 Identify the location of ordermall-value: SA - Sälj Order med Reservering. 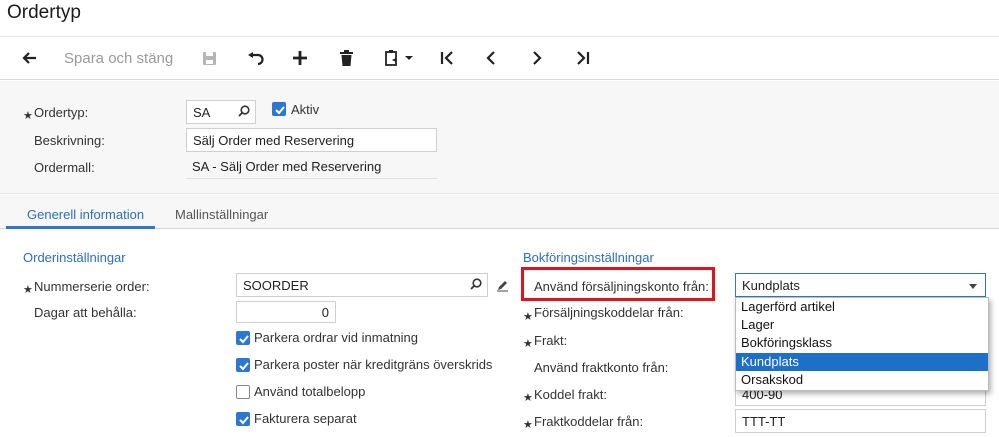
(311, 167).